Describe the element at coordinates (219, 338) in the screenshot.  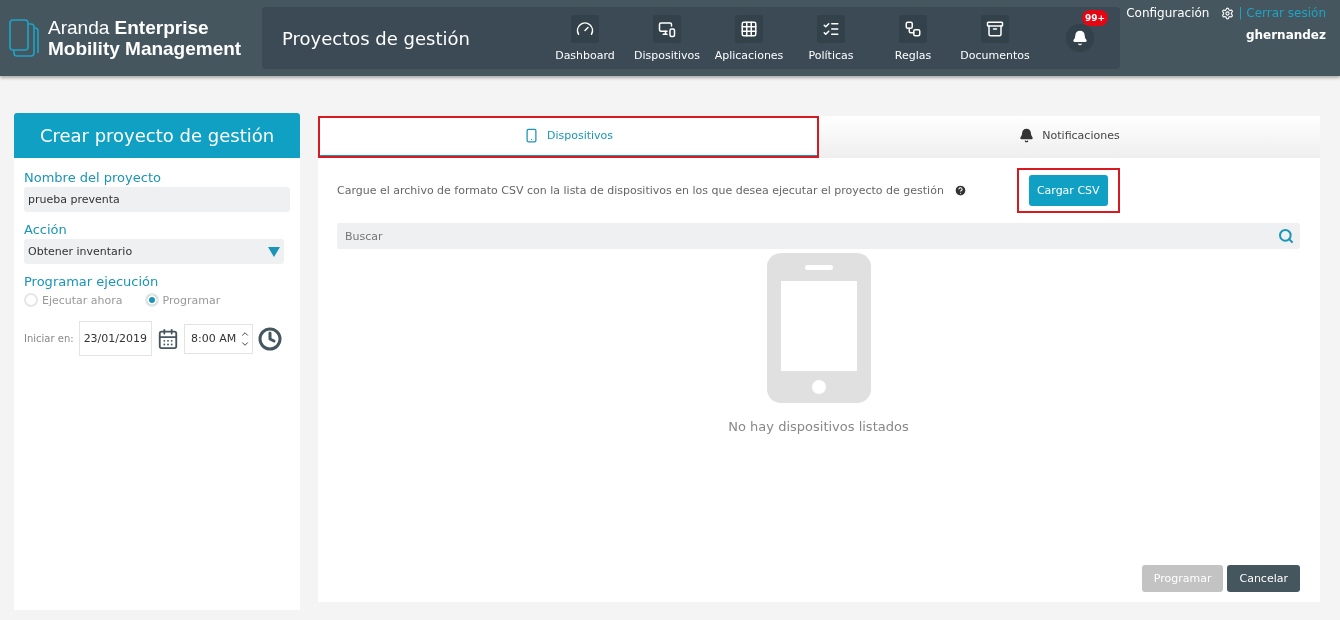
I see `time-field: 8:00 AM` at that location.